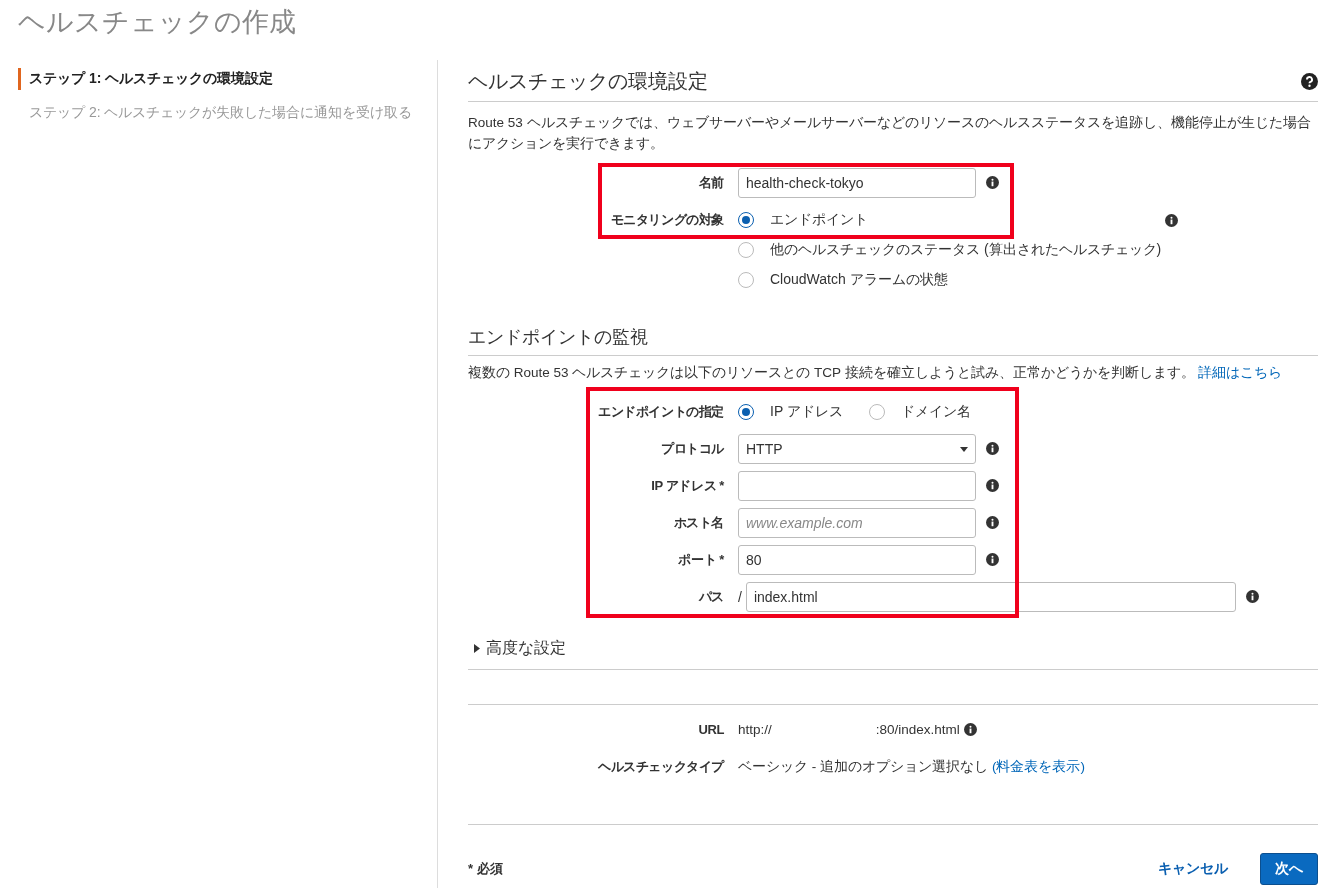 This screenshot has width=1340, height=888. What do you see at coordinates (588, 81) in the screenshot?
I see `section-heading: ヘルスチェックの環境設定` at bounding box center [588, 81].